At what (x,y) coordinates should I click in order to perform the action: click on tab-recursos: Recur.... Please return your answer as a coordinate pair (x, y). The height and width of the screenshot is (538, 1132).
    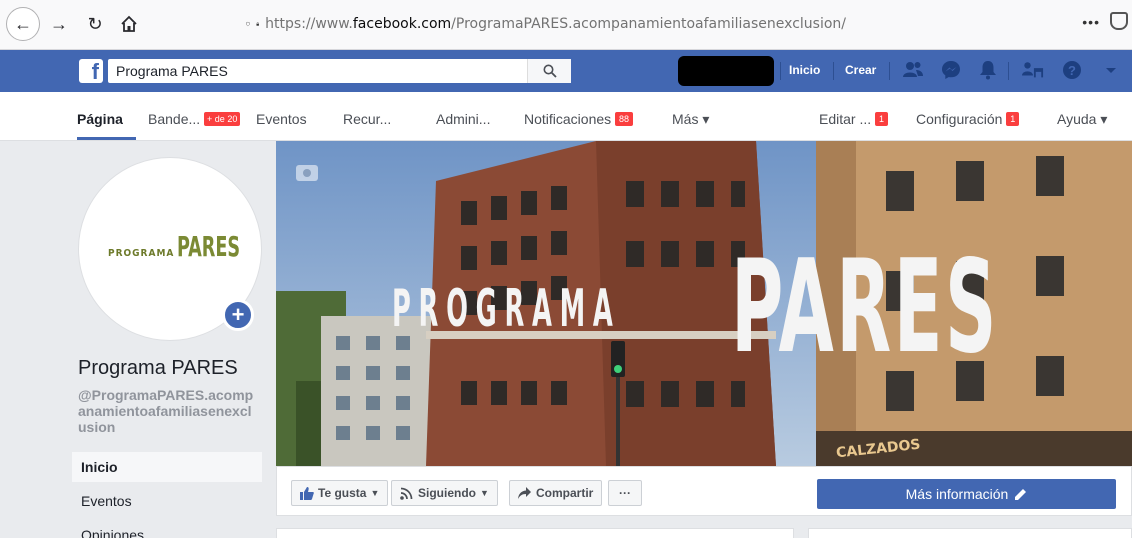
    Looking at the image, I should click on (367, 119).